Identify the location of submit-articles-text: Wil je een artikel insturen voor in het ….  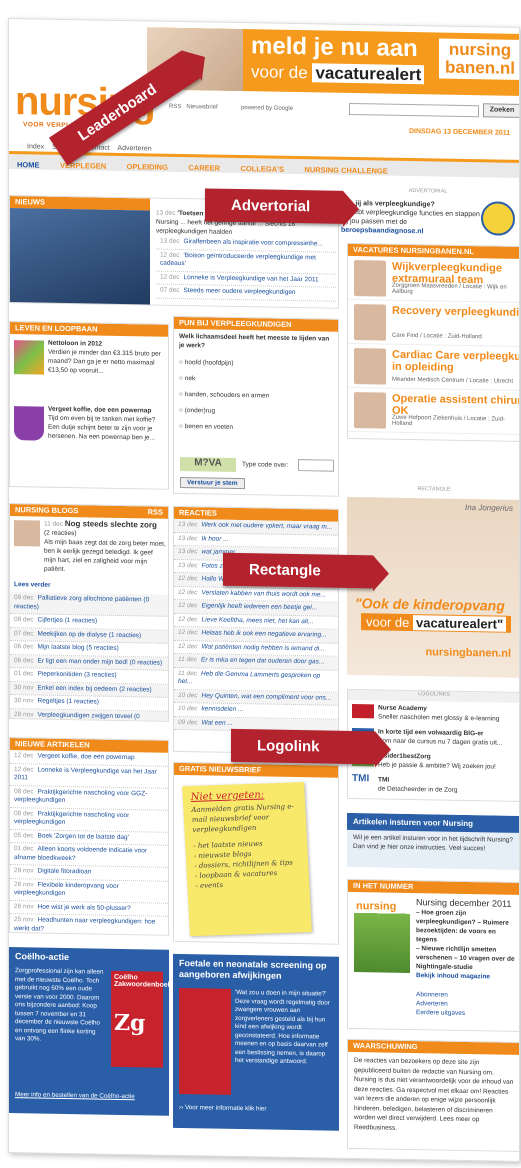
(433, 843).